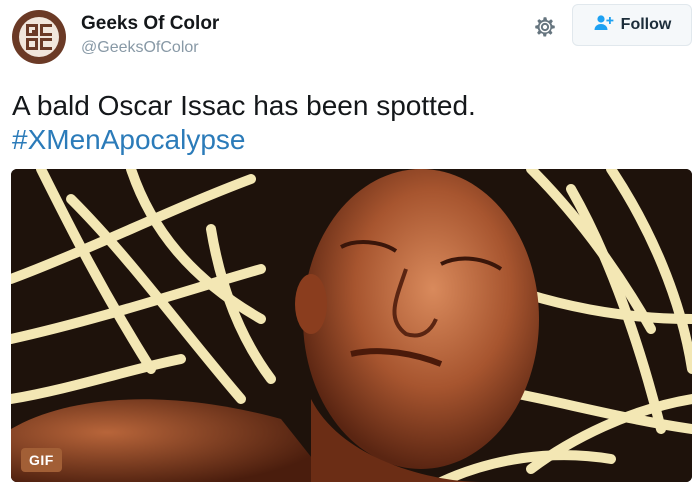  I want to click on author-handle: @GeeksOfColor, so click(140, 48).